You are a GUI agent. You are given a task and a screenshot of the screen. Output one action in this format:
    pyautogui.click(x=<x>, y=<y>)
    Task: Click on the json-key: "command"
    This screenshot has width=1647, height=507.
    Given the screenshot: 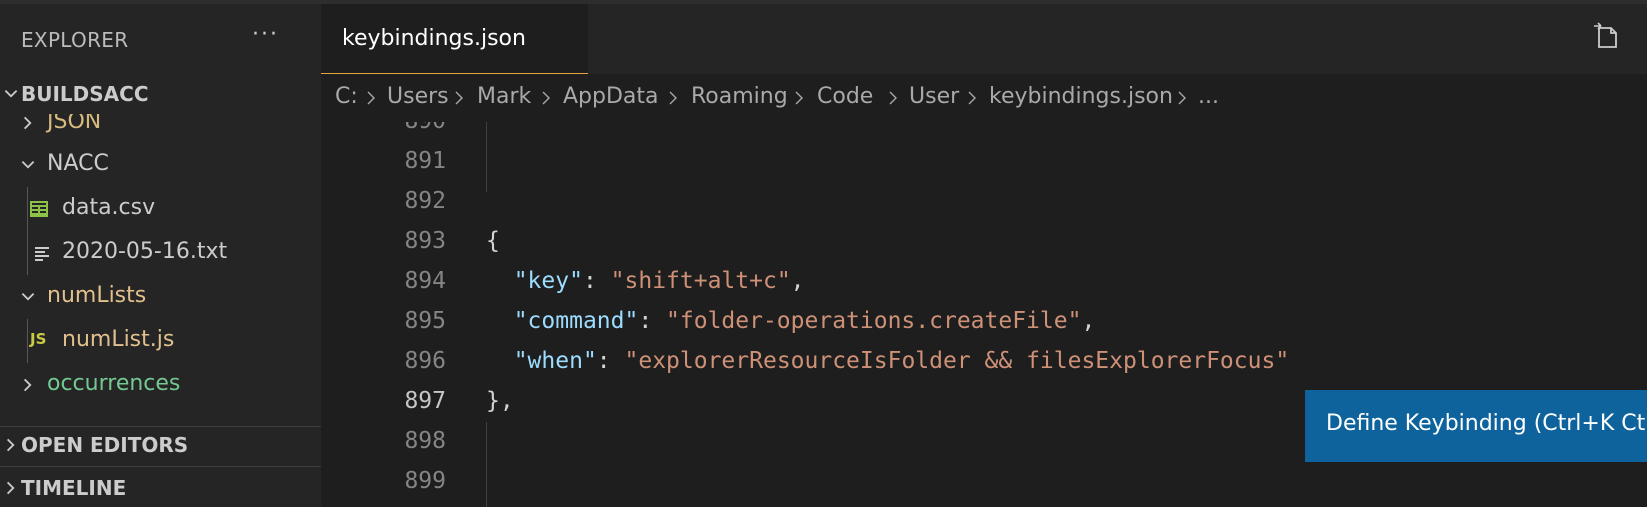 What is the action you would take?
    pyautogui.click(x=576, y=321)
    